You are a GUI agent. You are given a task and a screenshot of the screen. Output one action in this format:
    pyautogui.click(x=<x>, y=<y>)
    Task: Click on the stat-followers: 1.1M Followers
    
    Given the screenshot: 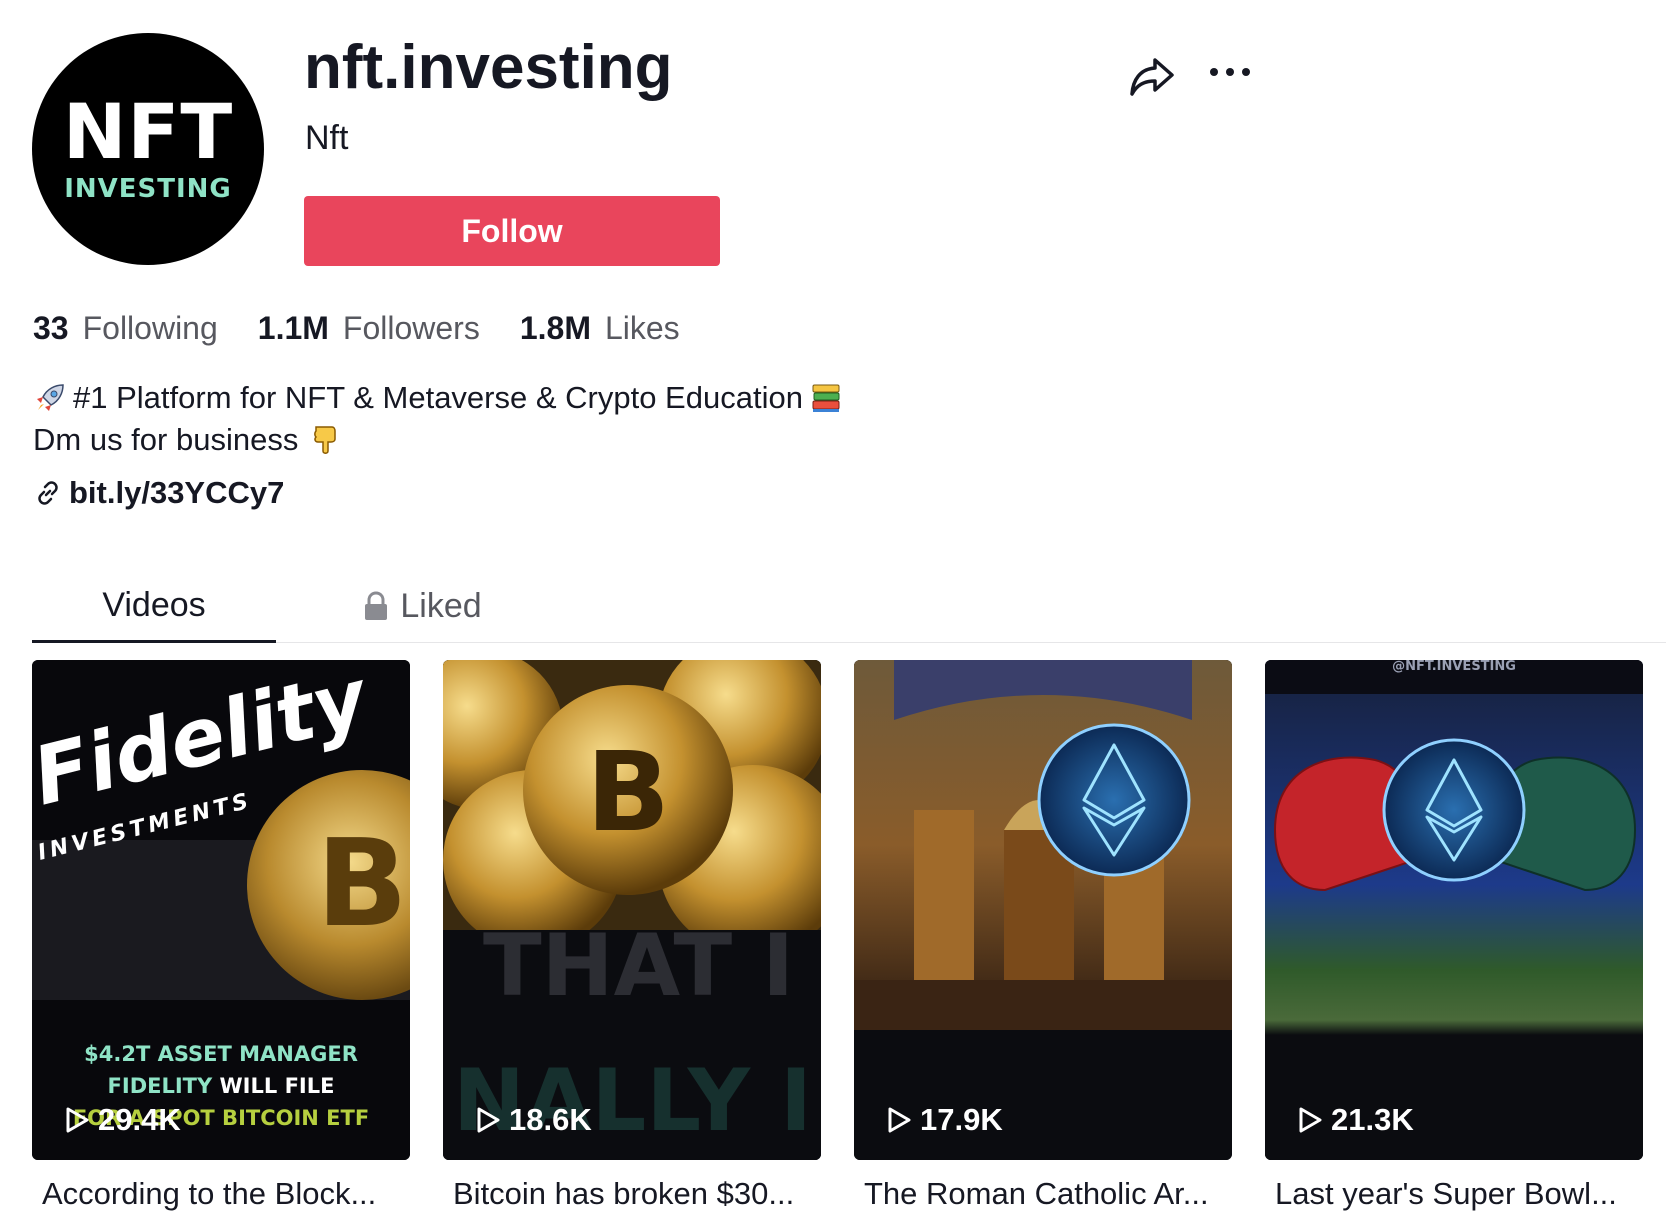 What is the action you would take?
    pyautogui.click(x=369, y=328)
    